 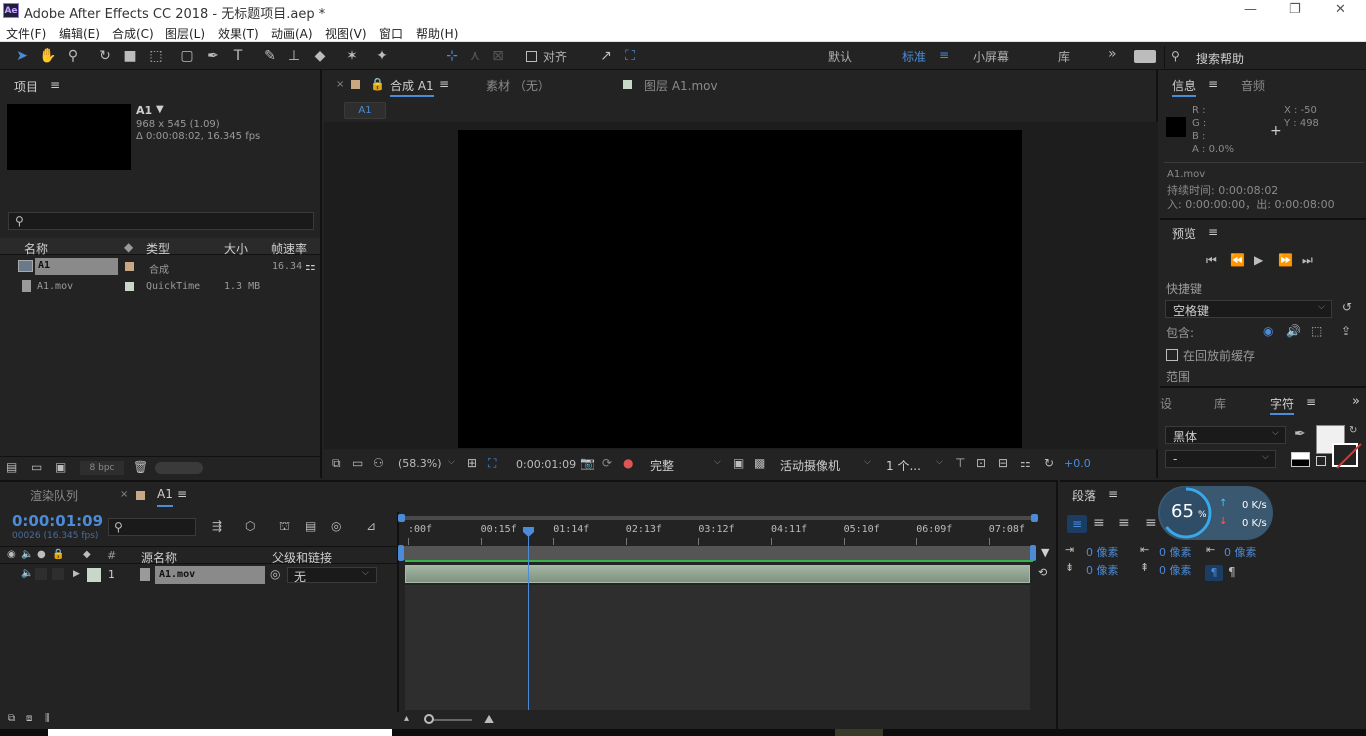 What do you see at coordinates (991, 56) in the screenshot?
I see `workspace-small-screen: 小屏幕` at bounding box center [991, 56].